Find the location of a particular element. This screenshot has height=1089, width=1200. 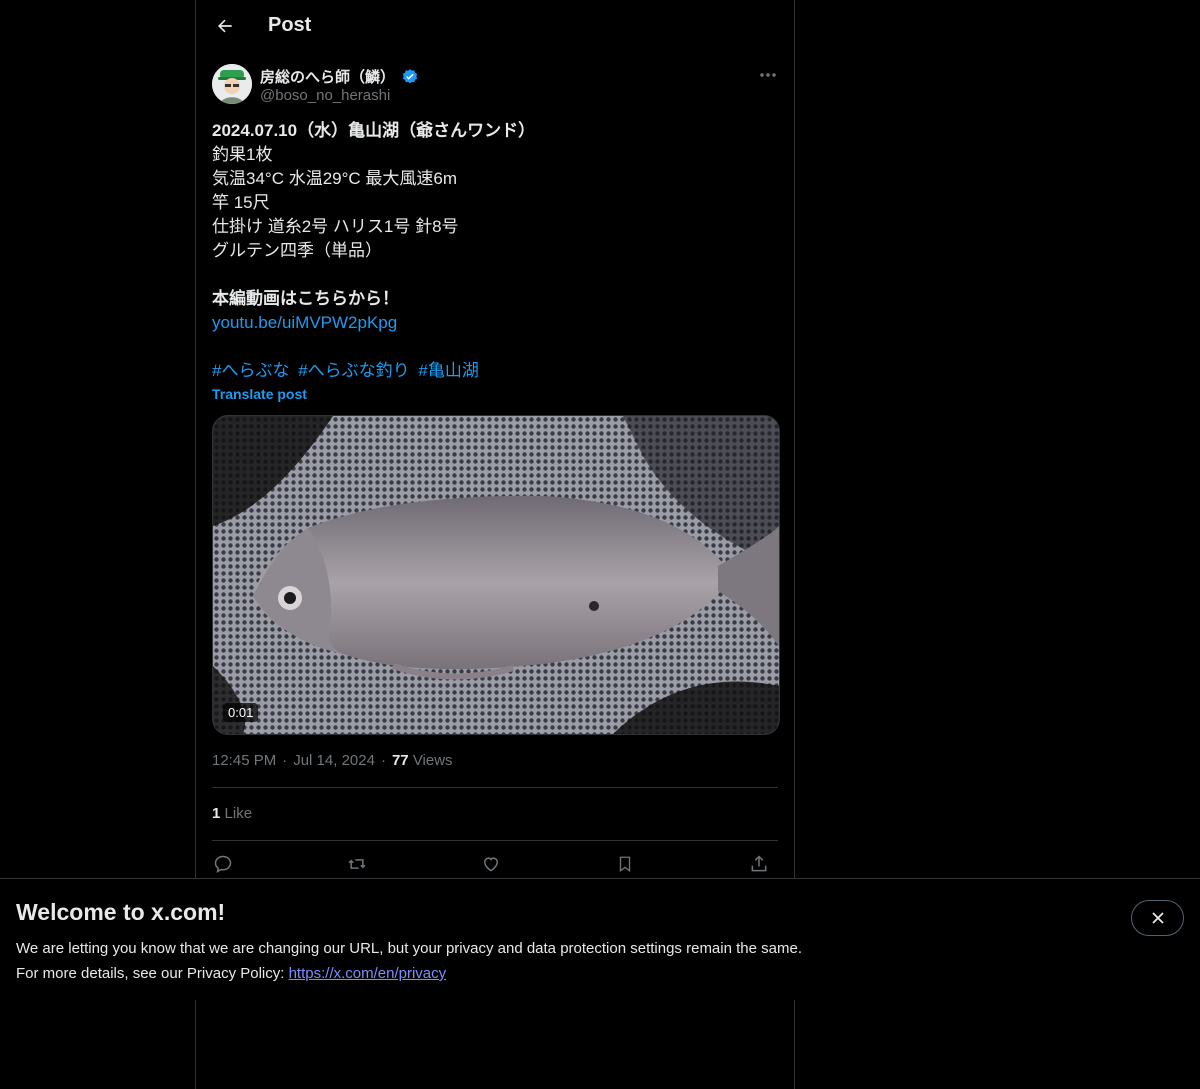

arrow-left-icon is located at coordinates (225, 26).